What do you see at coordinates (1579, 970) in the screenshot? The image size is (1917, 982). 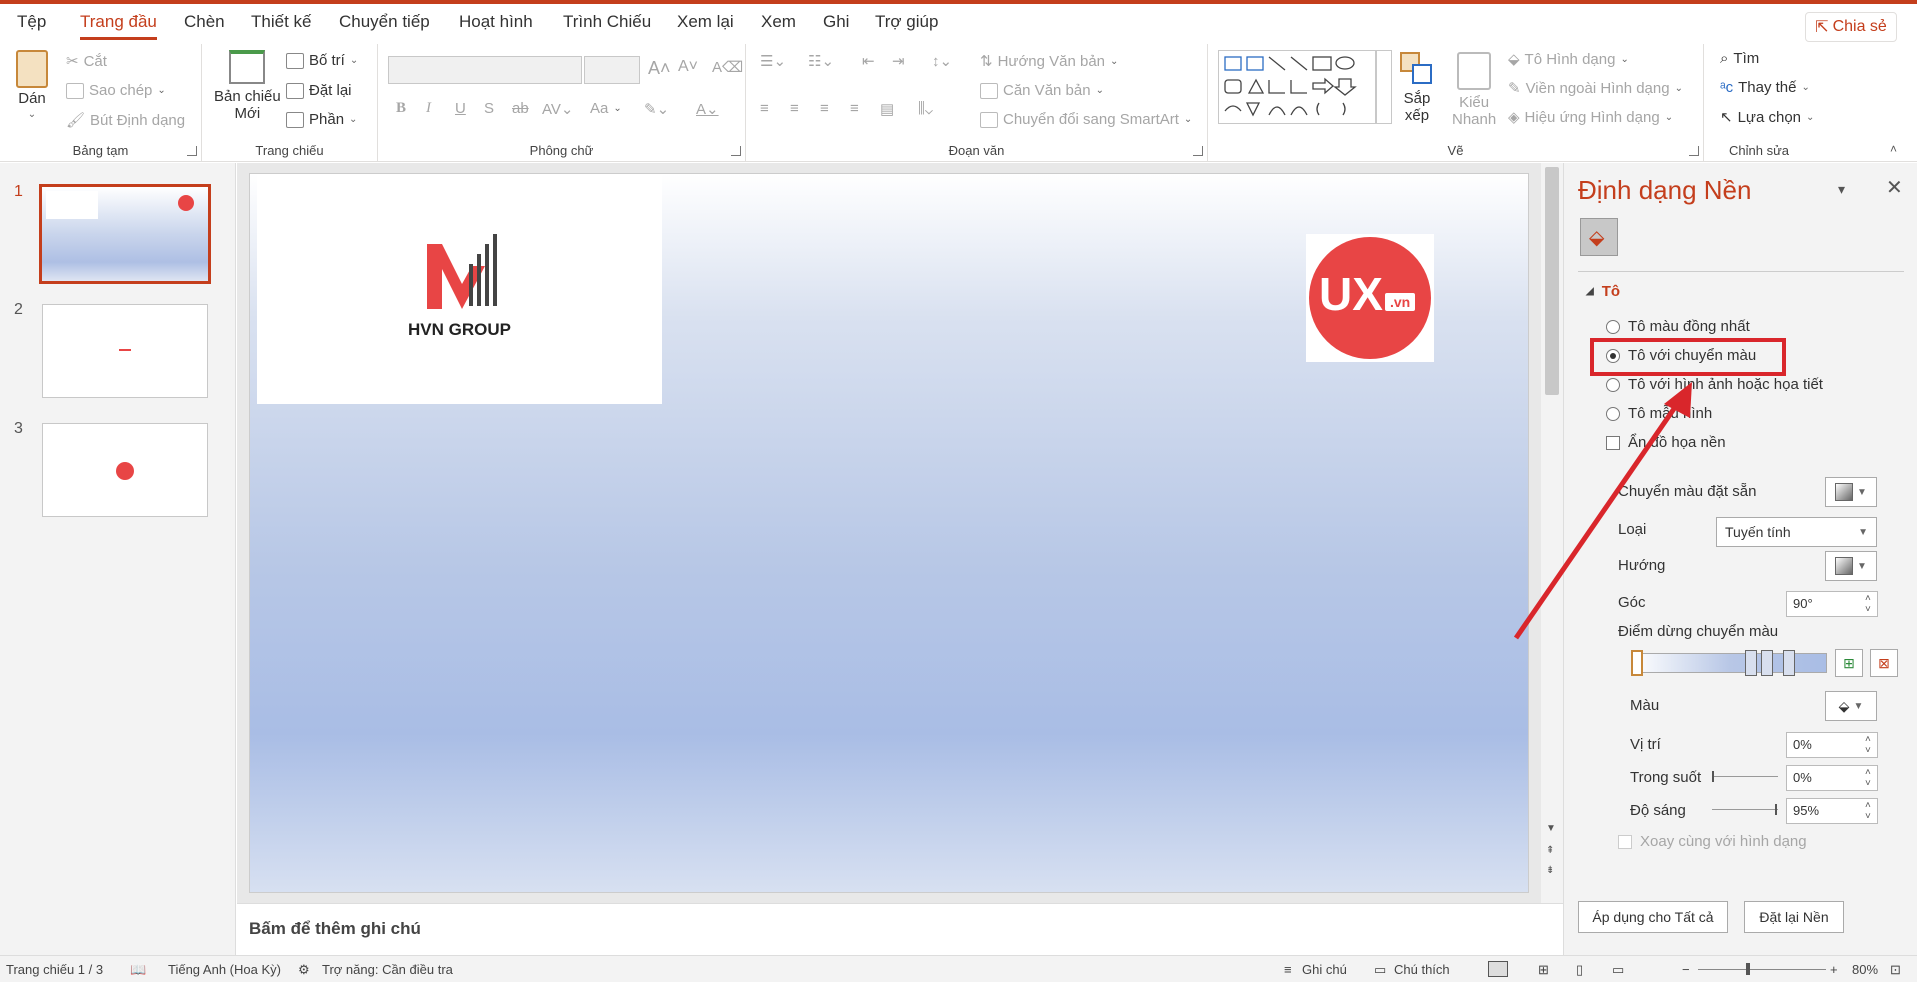 I see `reading-view-icon: ▯` at bounding box center [1579, 970].